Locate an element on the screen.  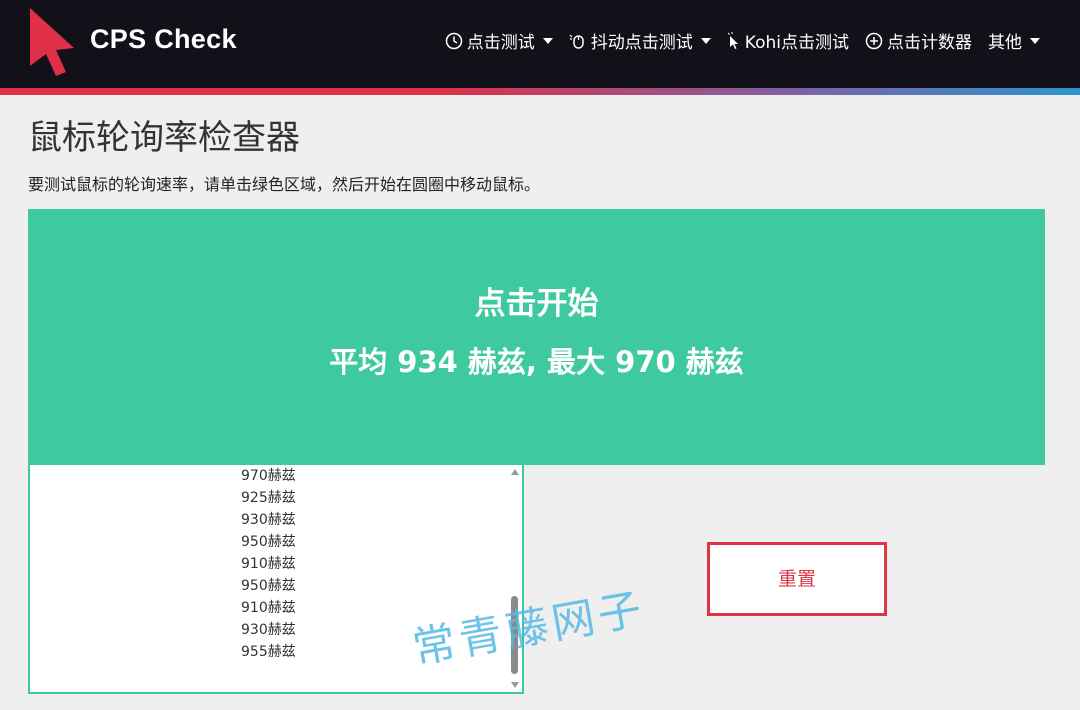
clock-icon is located at coordinates (454, 40).